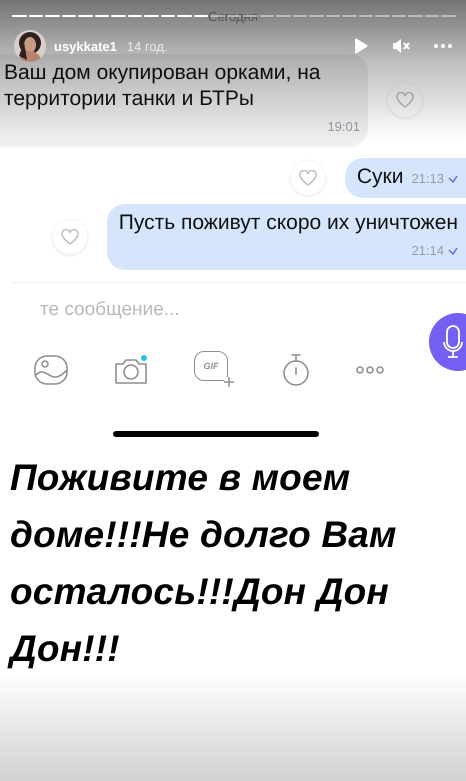 This screenshot has width=466, height=781. I want to click on timer-icon, so click(296, 370).